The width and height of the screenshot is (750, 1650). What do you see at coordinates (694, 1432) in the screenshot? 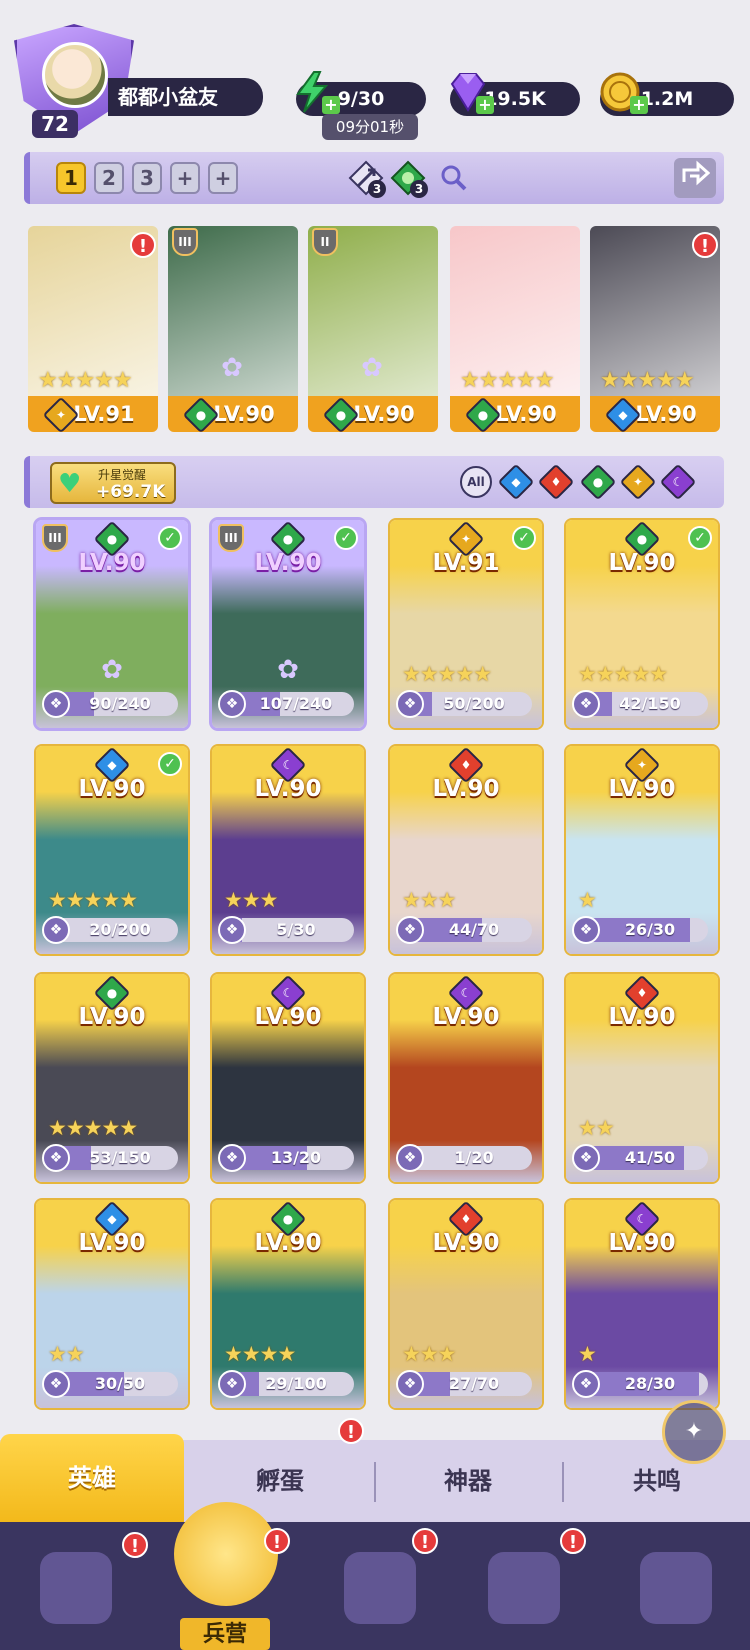
I see `sparkle-float-button: ✦` at bounding box center [694, 1432].